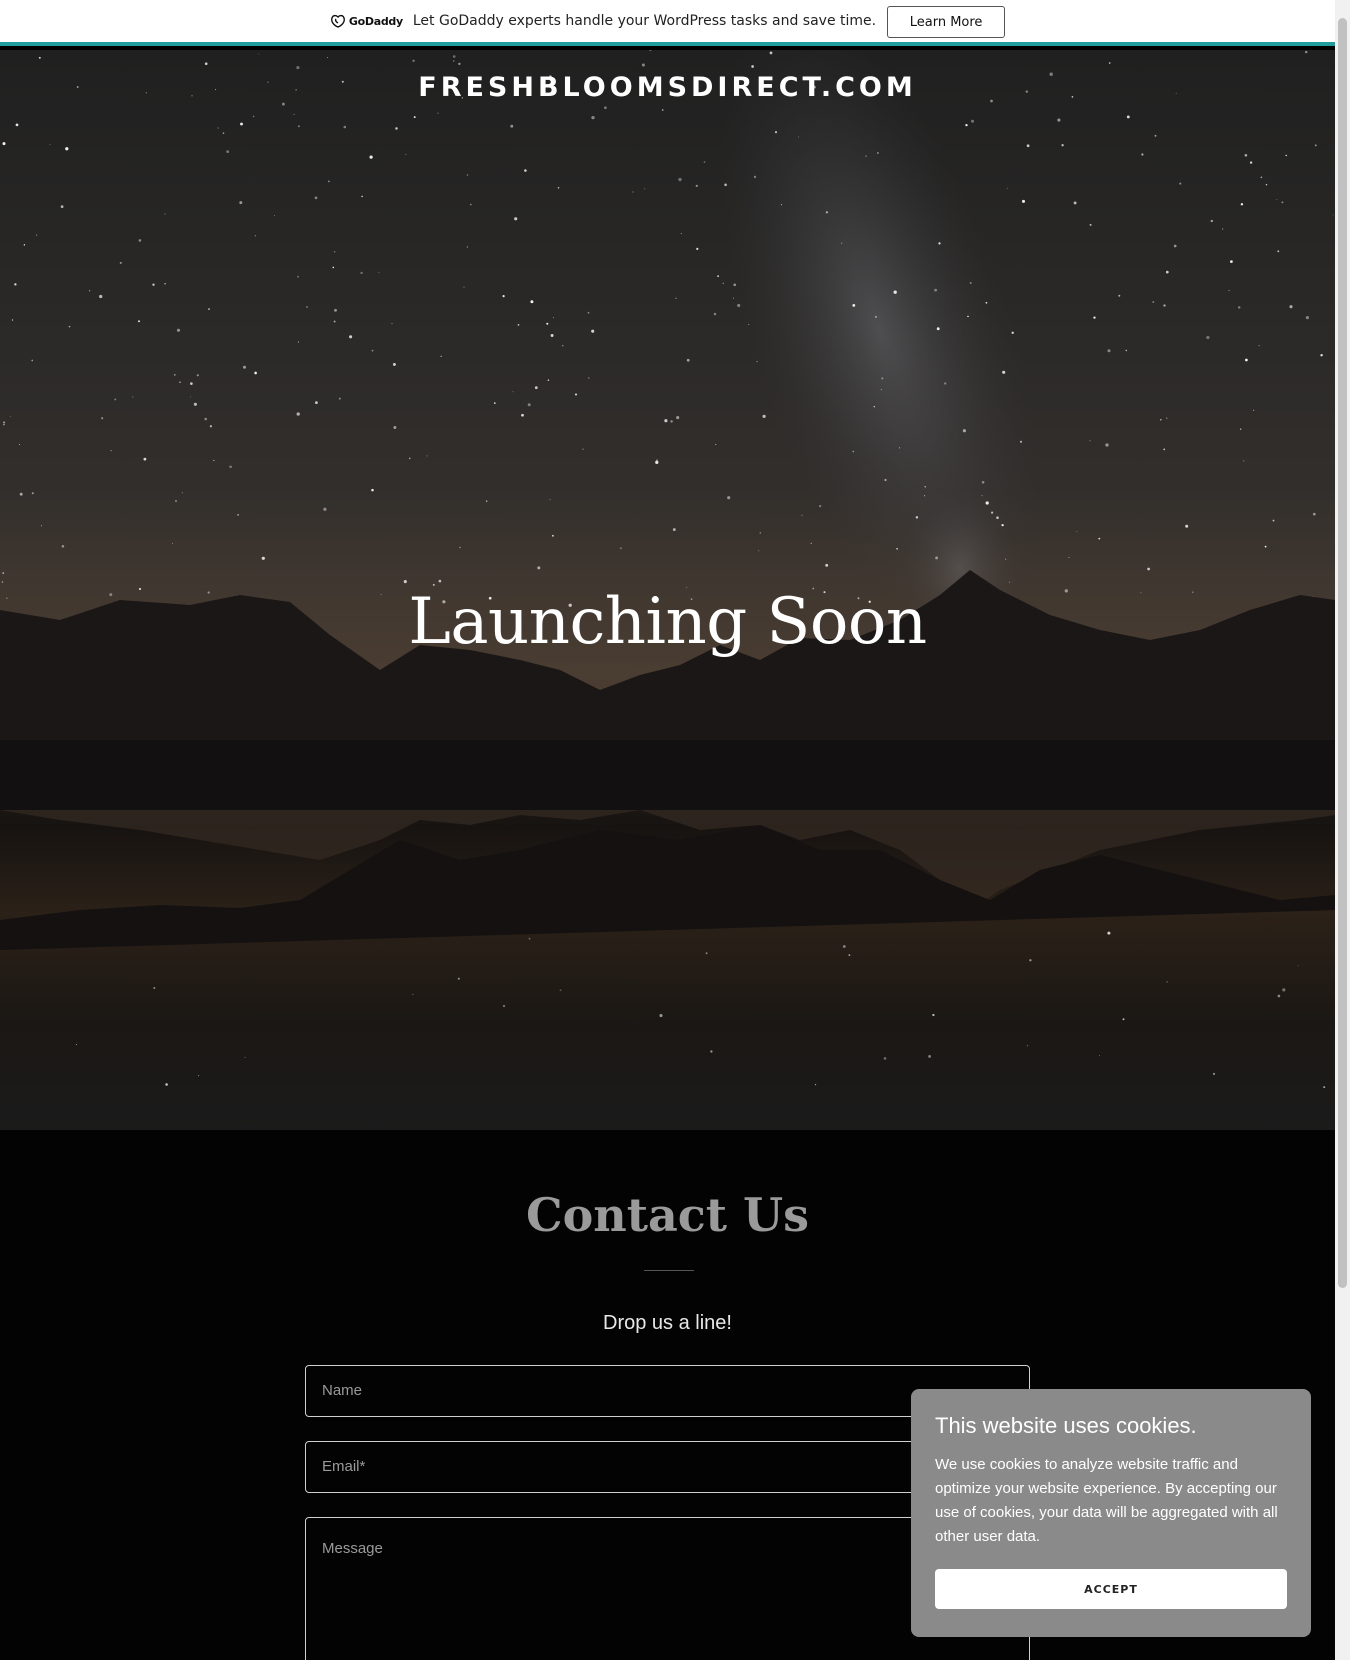 The image size is (1350, 1660). What do you see at coordinates (946, 22) in the screenshot?
I see `learn-more-button: Learn More` at bounding box center [946, 22].